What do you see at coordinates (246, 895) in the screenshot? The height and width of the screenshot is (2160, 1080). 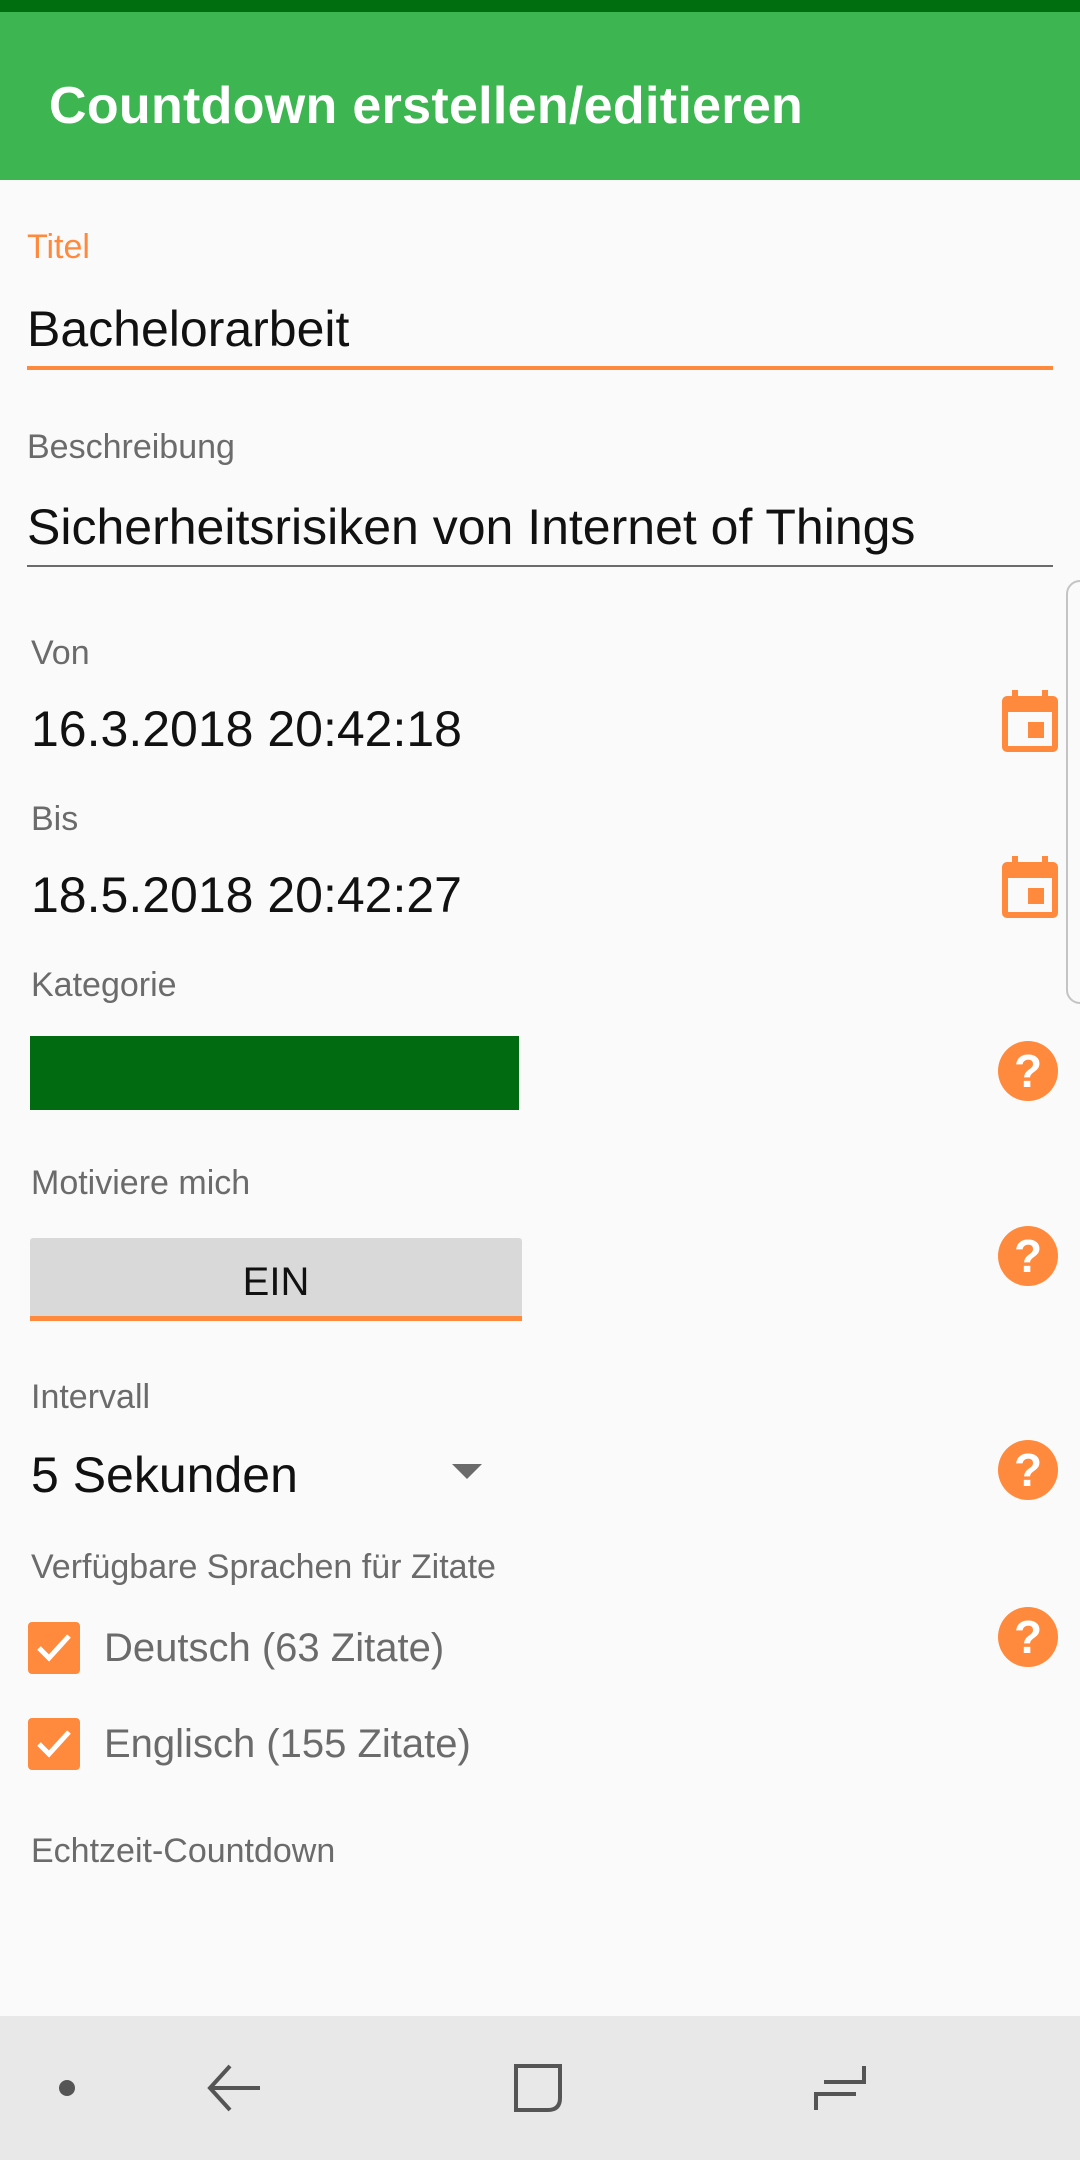 I see `to-date-value: 18.5.2018 20:42:27` at bounding box center [246, 895].